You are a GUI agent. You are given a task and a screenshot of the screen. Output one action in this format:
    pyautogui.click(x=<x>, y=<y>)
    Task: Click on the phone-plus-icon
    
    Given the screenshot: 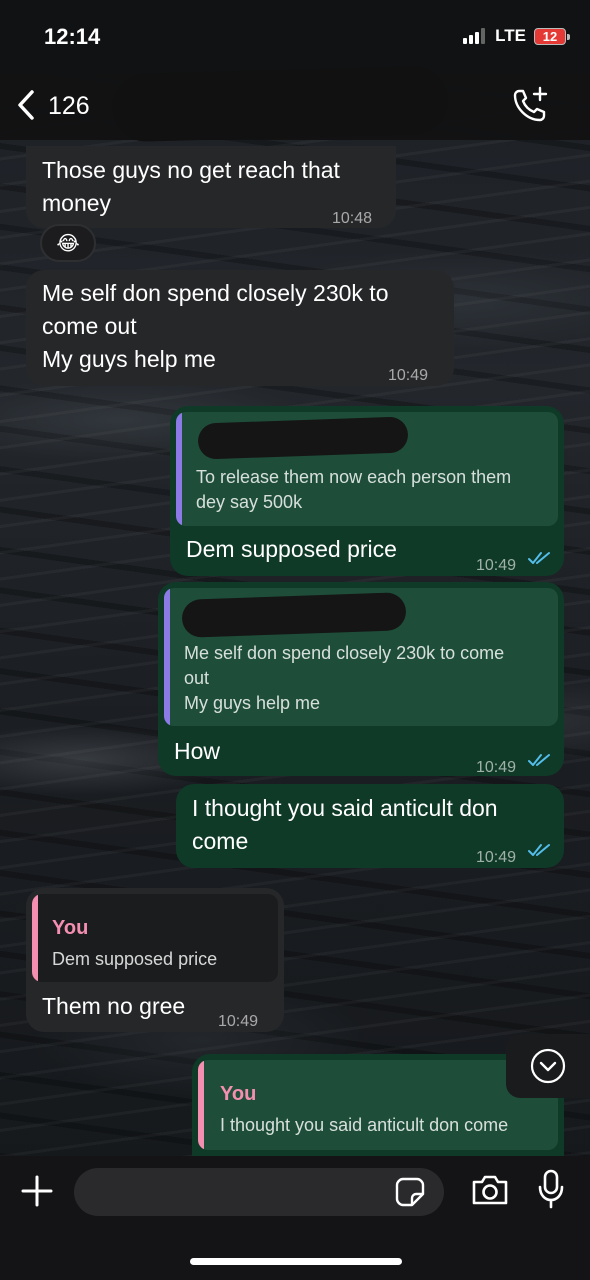 What is the action you would take?
    pyautogui.click(x=531, y=105)
    